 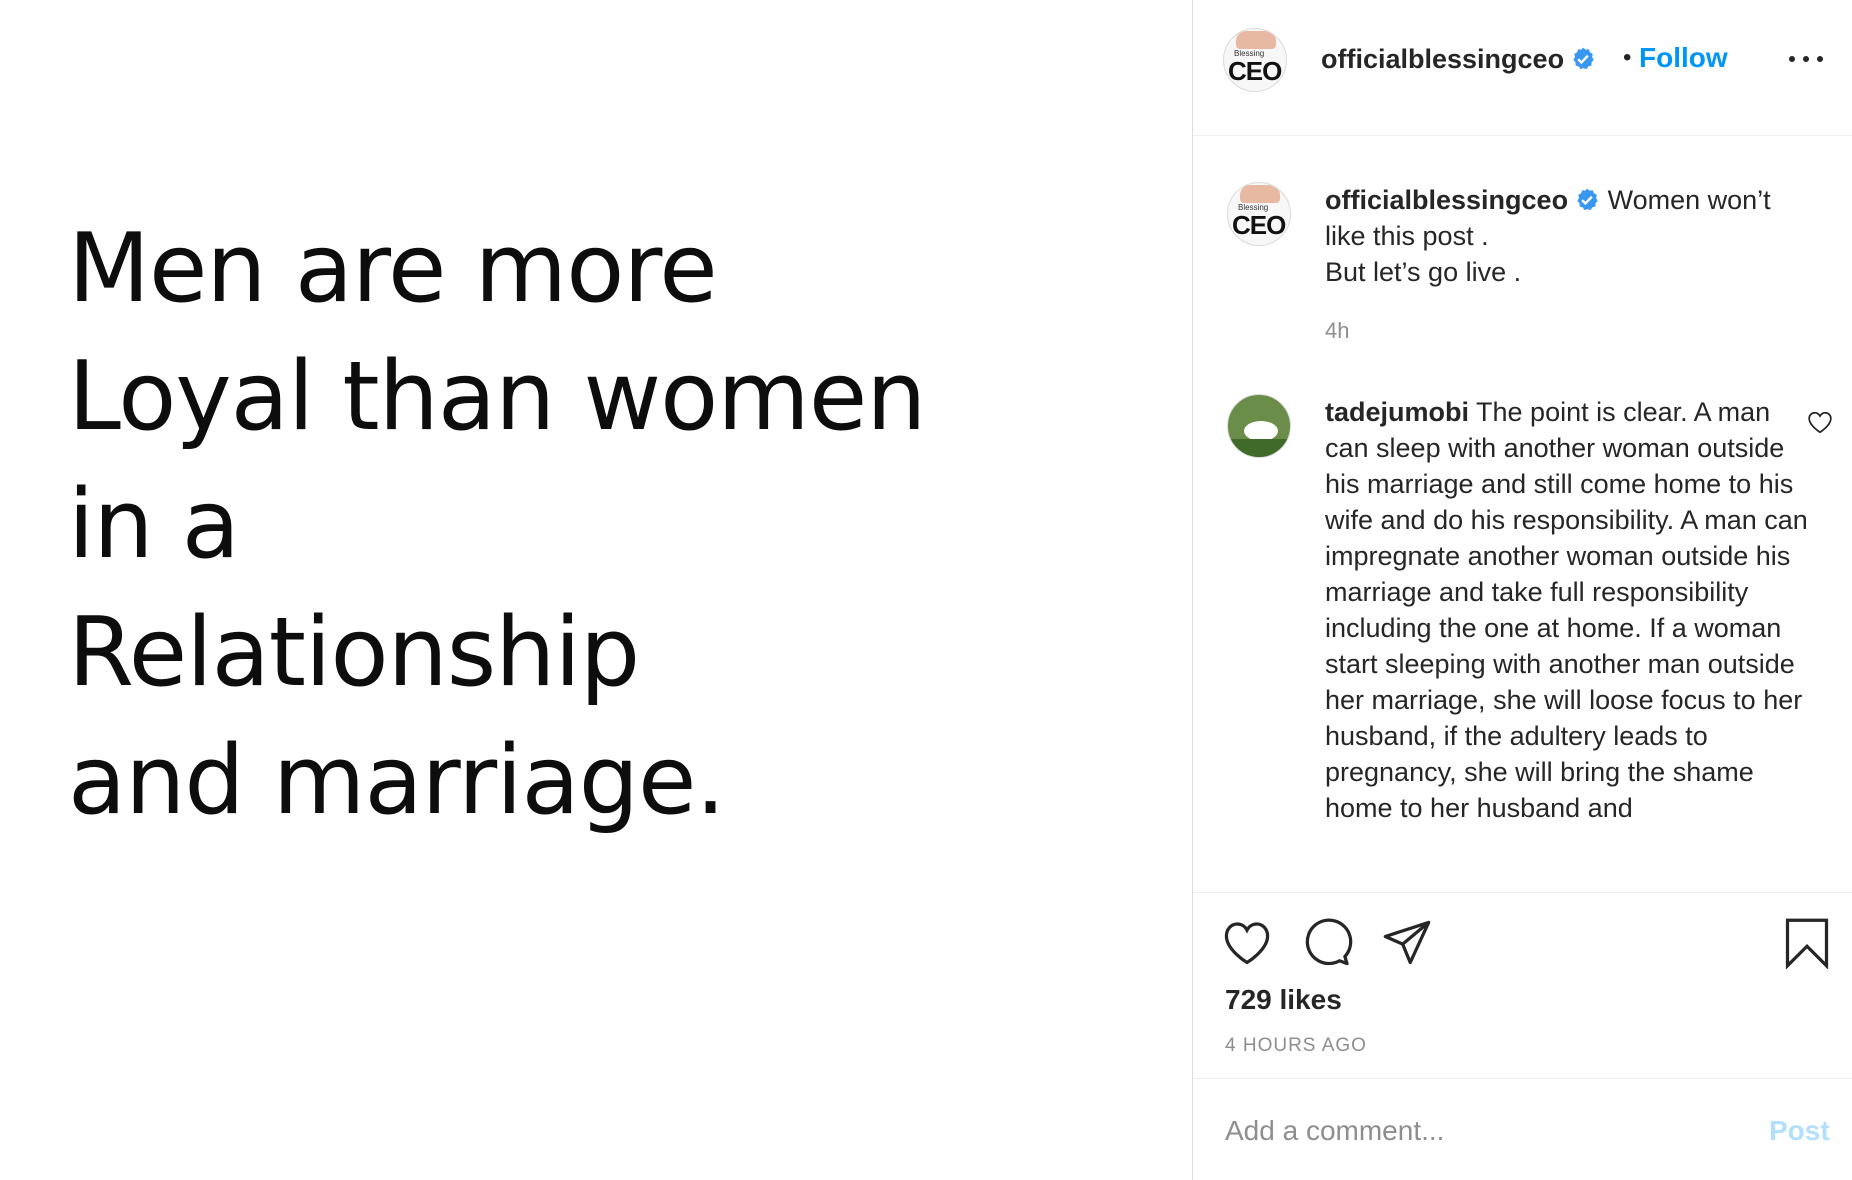 I want to click on commenter-avatar, so click(x=1259, y=426).